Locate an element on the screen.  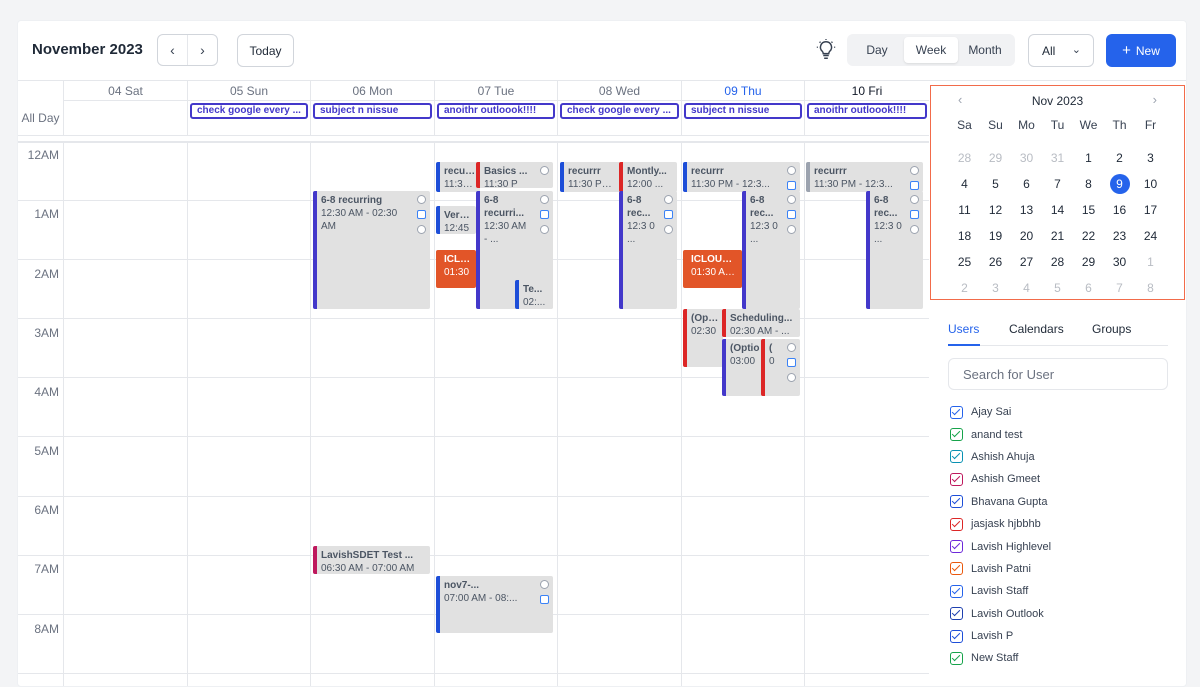
date-cell: 25 is located at coordinates (964, 262).